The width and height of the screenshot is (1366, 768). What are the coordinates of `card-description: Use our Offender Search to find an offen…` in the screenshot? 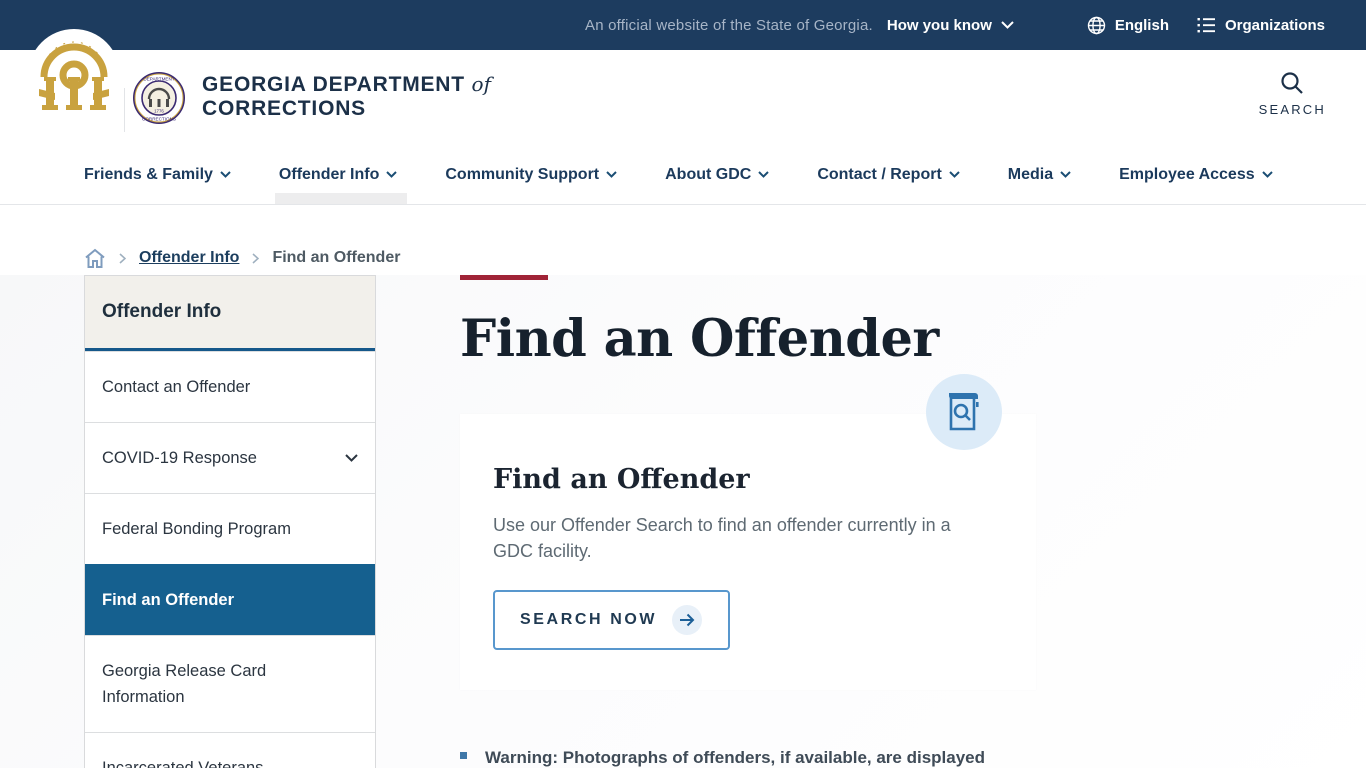 It's located at (722, 538).